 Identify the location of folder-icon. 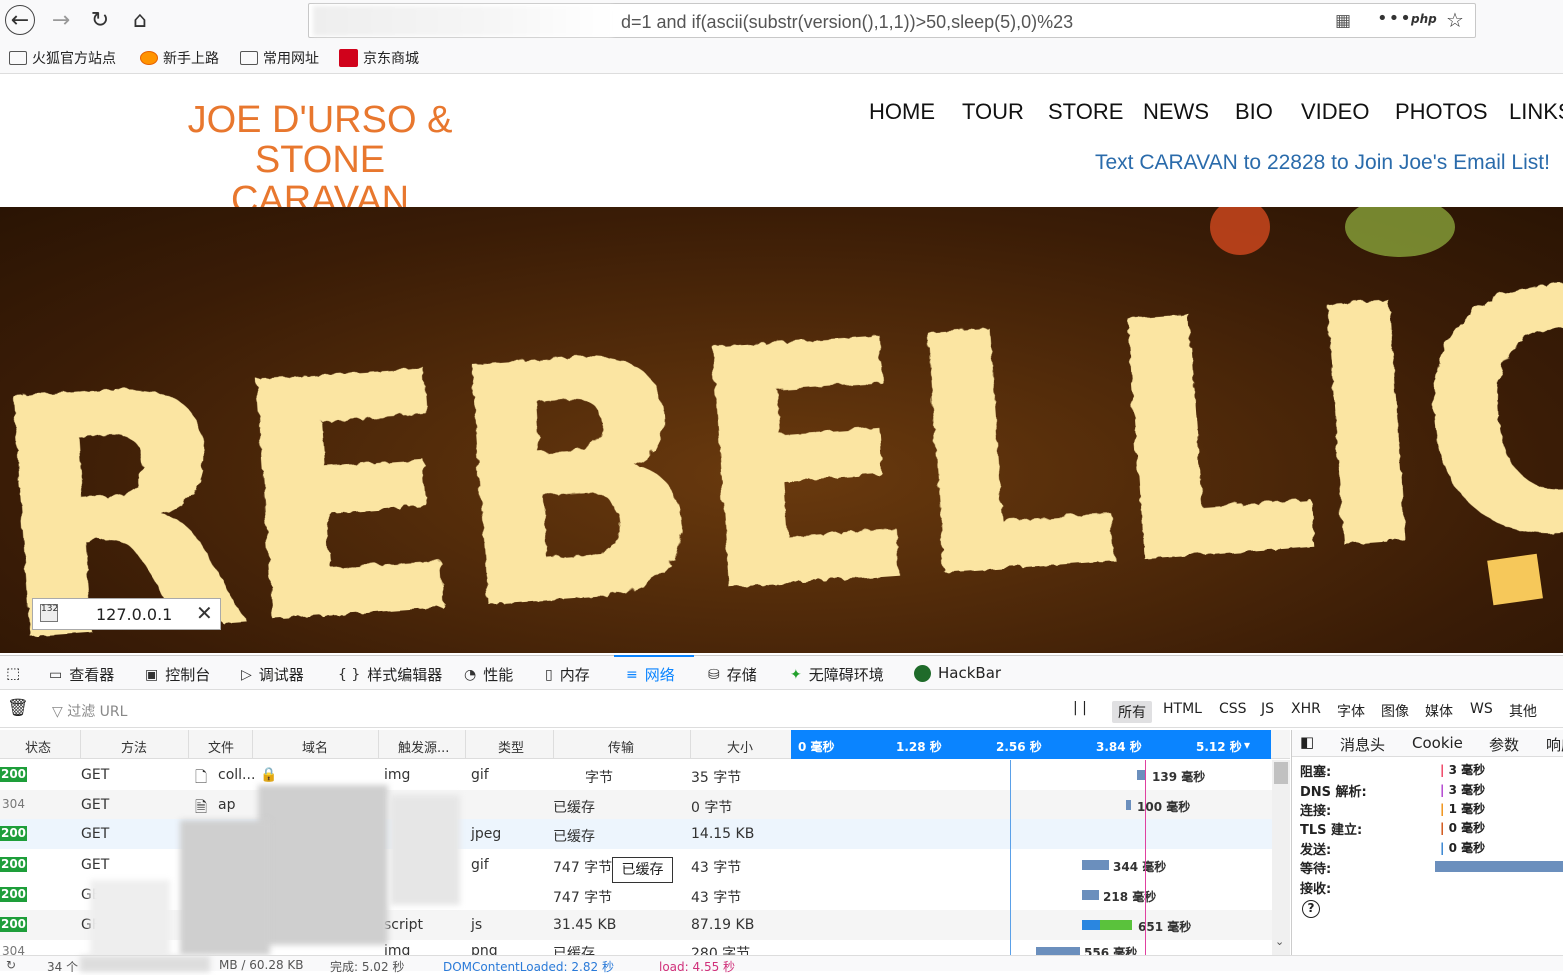
(18, 58).